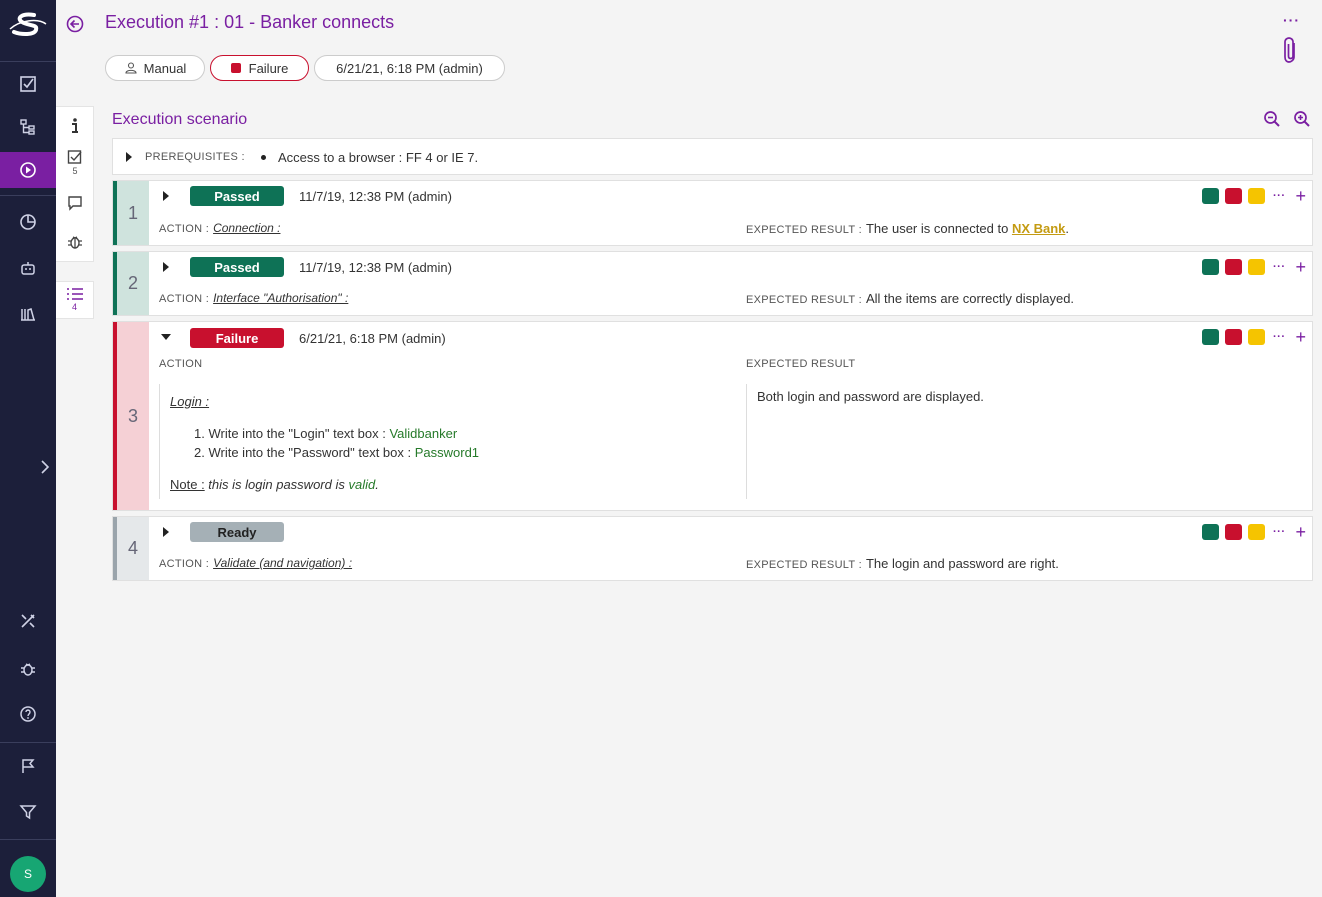 The height and width of the screenshot is (897, 1322). What do you see at coordinates (28, 127) in the screenshot?
I see `nav-test-cases` at bounding box center [28, 127].